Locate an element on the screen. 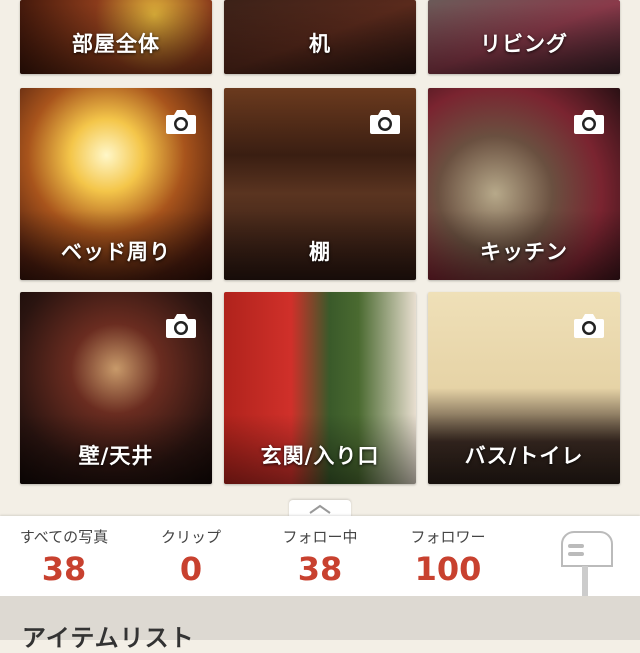 This screenshot has height=653, width=640. room-tile-bedside: ベッド周り is located at coordinates (116, 184).